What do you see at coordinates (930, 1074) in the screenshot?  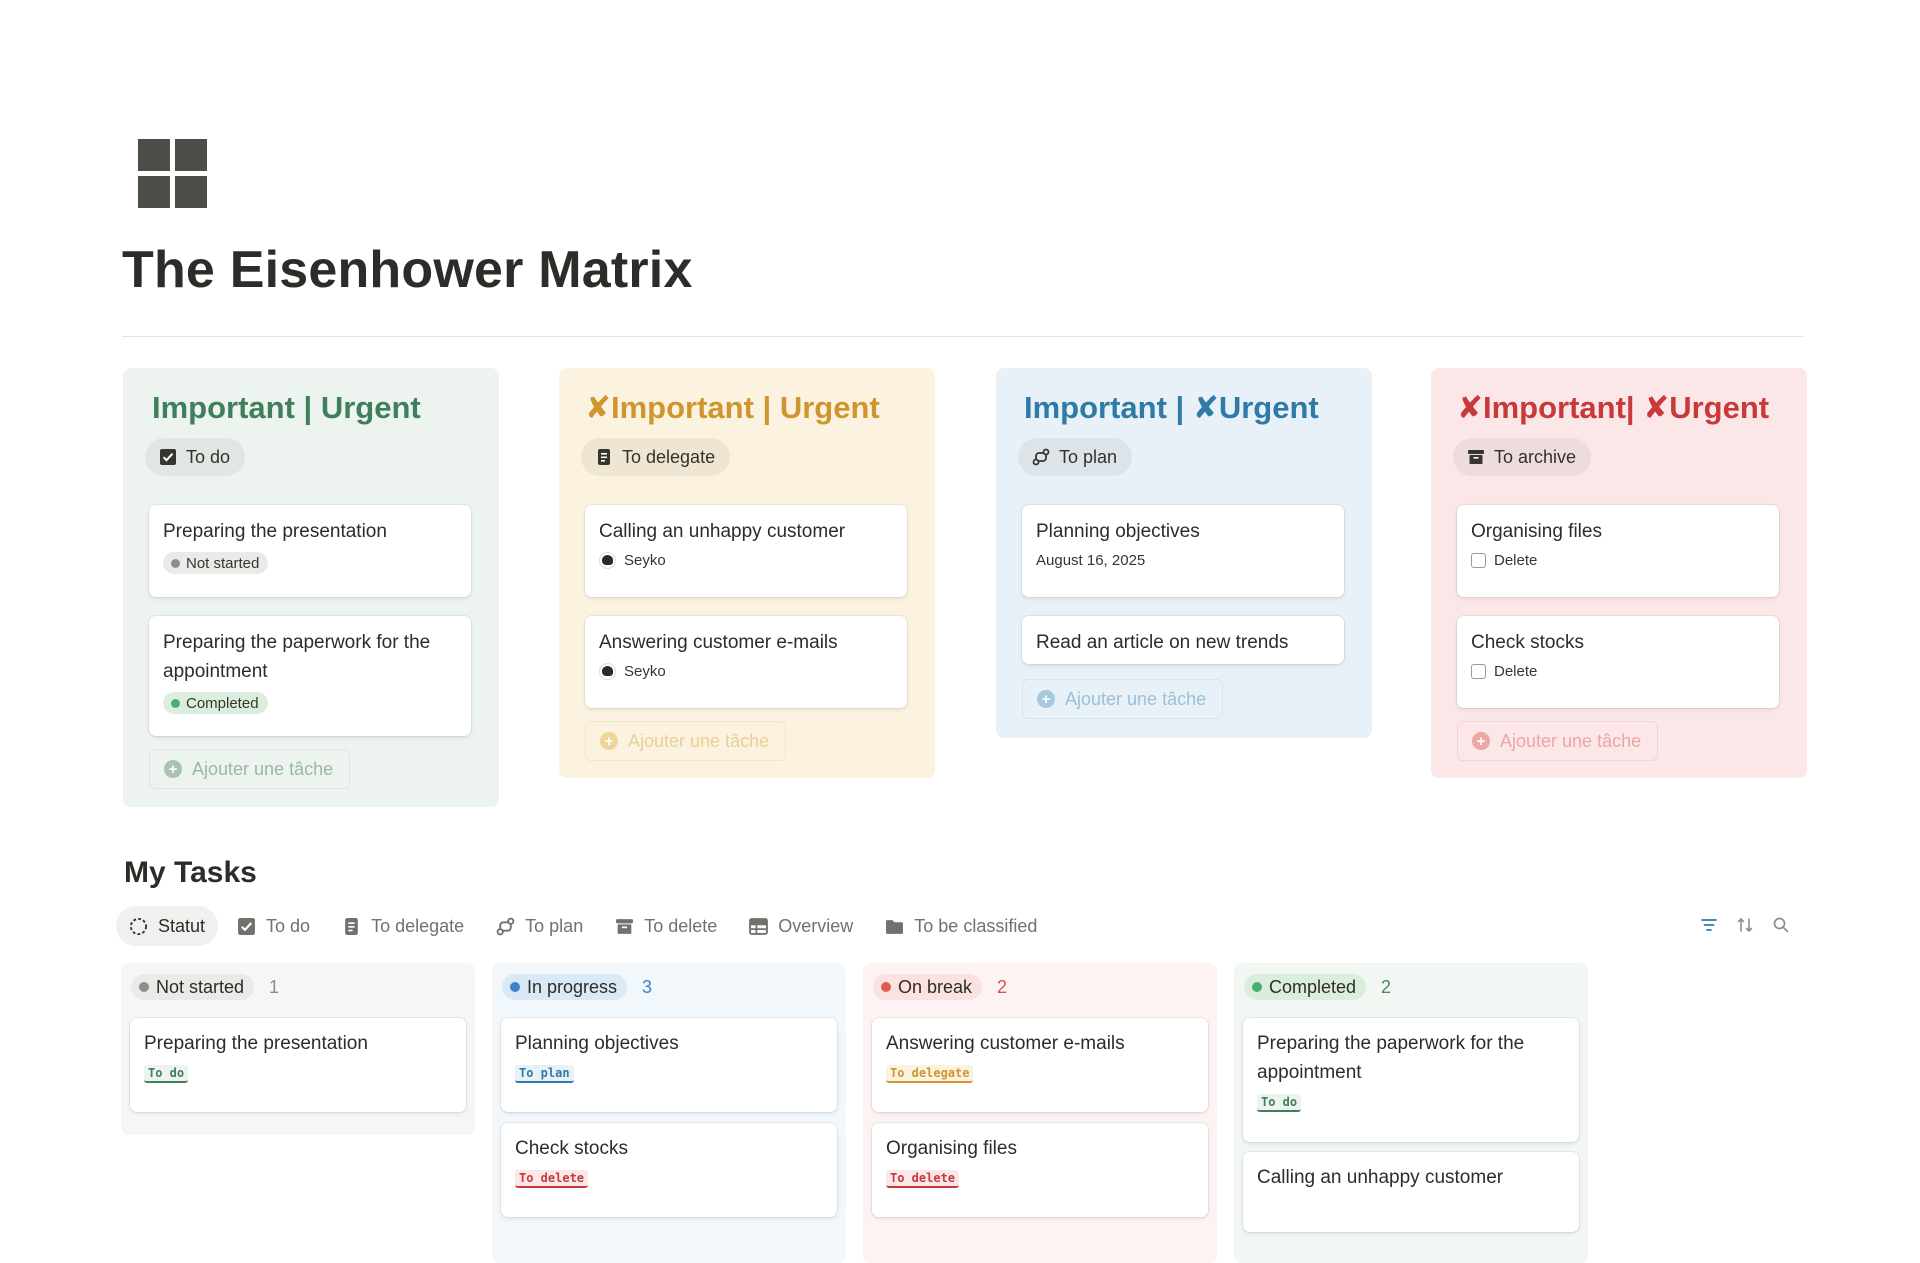 I see `quadrant-tag: To delegate` at bounding box center [930, 1074].